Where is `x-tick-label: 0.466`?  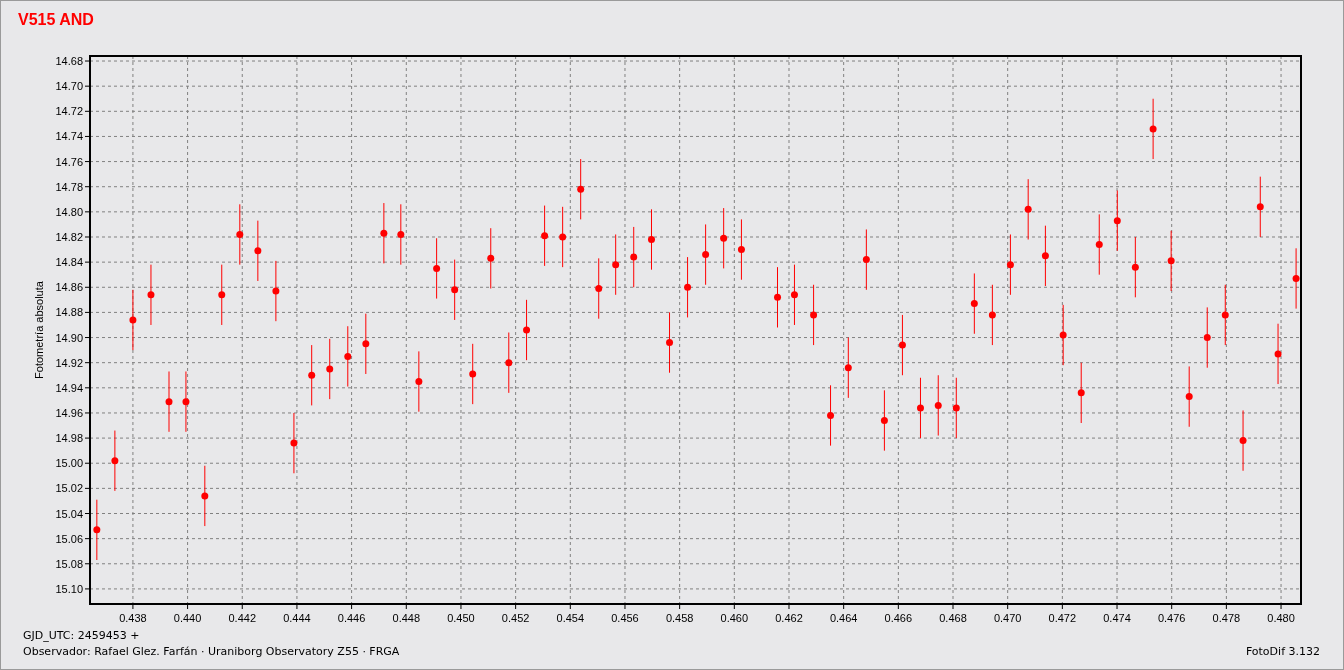
x-tick-label: 0.466 is located at coordinates (898, 618).